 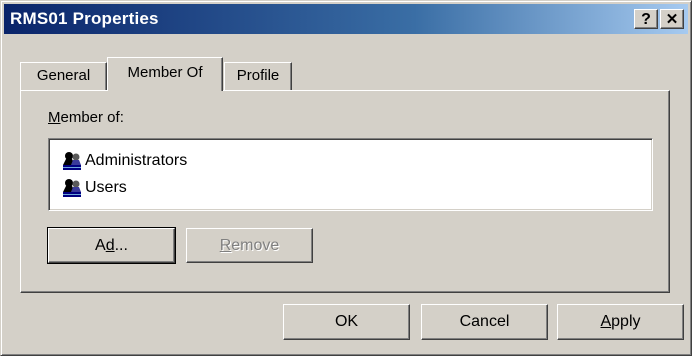 I want to click on close-button: ✕, so click(x=672, y=19).